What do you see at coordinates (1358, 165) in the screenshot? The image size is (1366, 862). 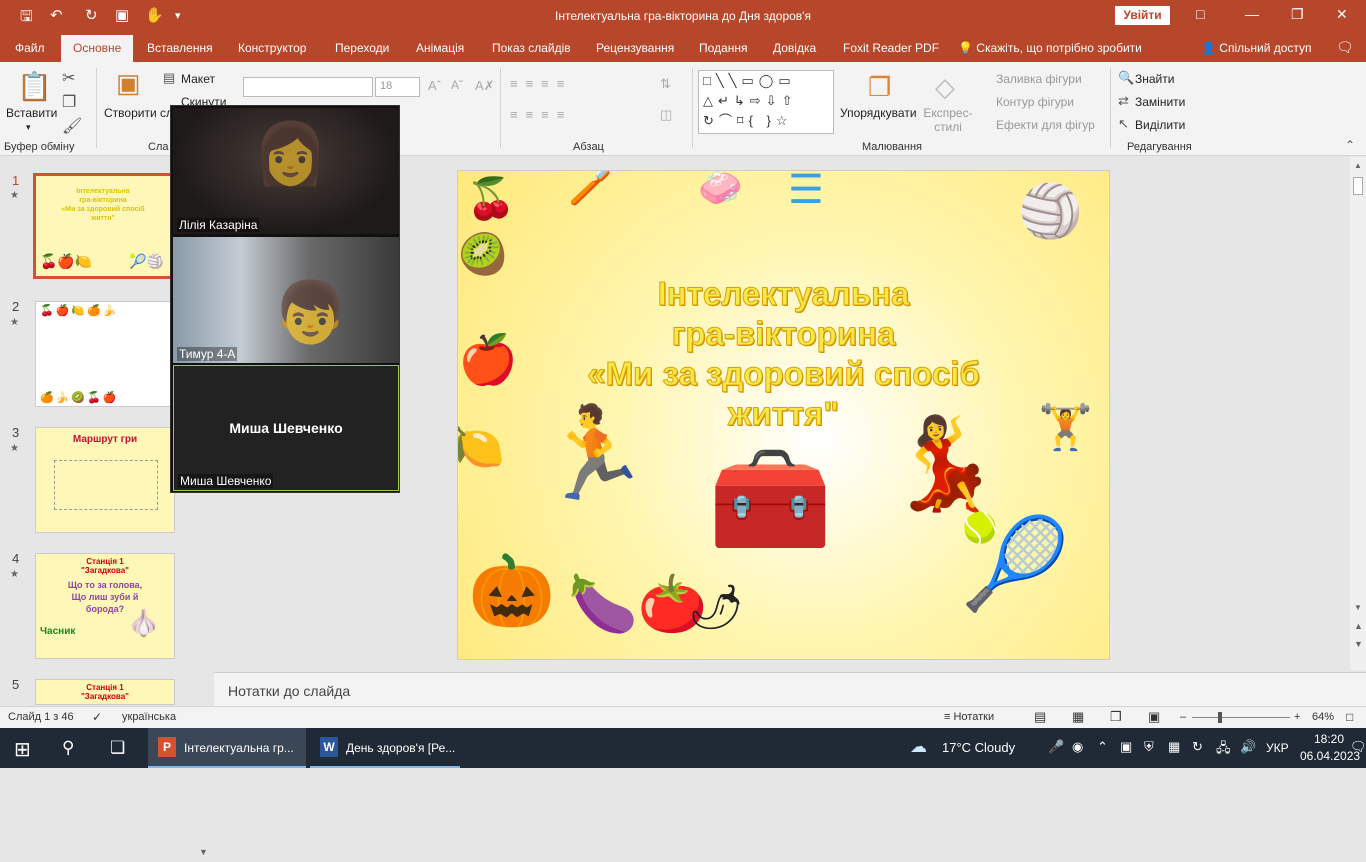 I see `scroll-up-icon: ▲` at bounding box center [1358, 165].